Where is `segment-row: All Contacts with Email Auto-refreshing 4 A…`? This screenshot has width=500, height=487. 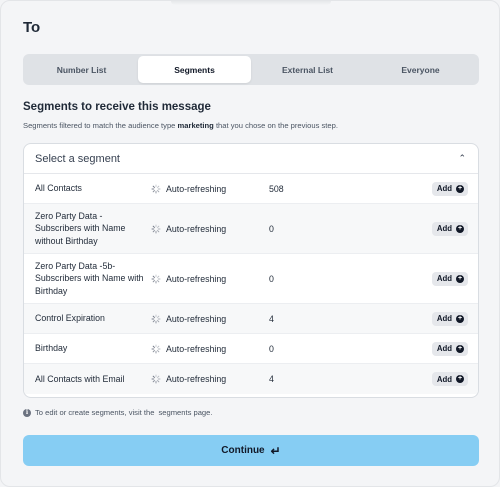 segment-row: All Contacts with Email Auto-refreshing 4 A… is located at coordinates (251, 379).